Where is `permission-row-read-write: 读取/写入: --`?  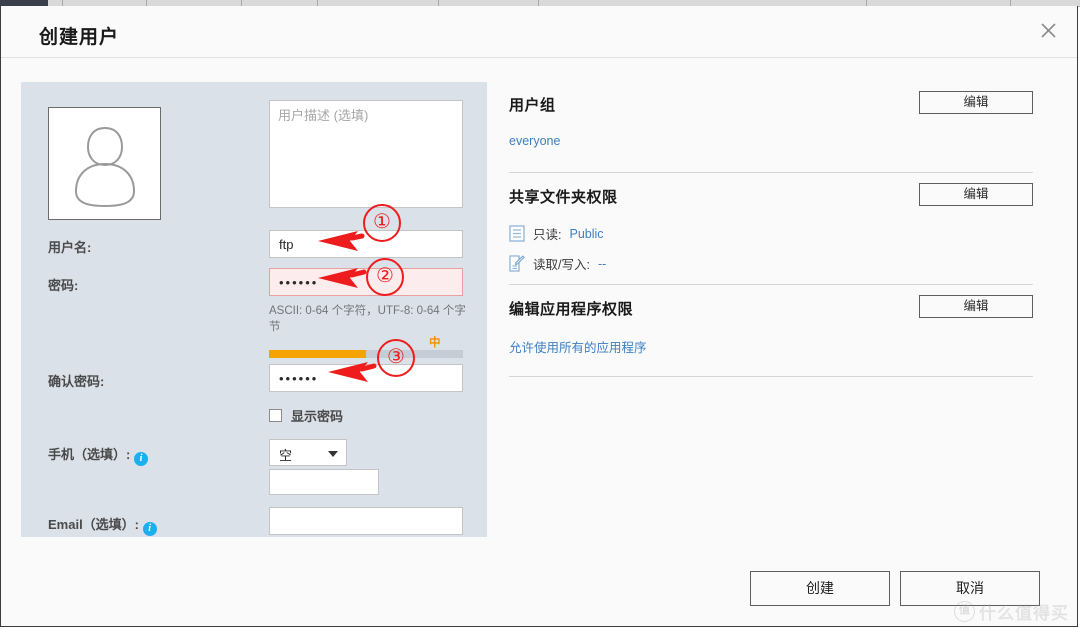
permission-row-read-write: 读取/写入: -- is located at coordinates (557, 263).